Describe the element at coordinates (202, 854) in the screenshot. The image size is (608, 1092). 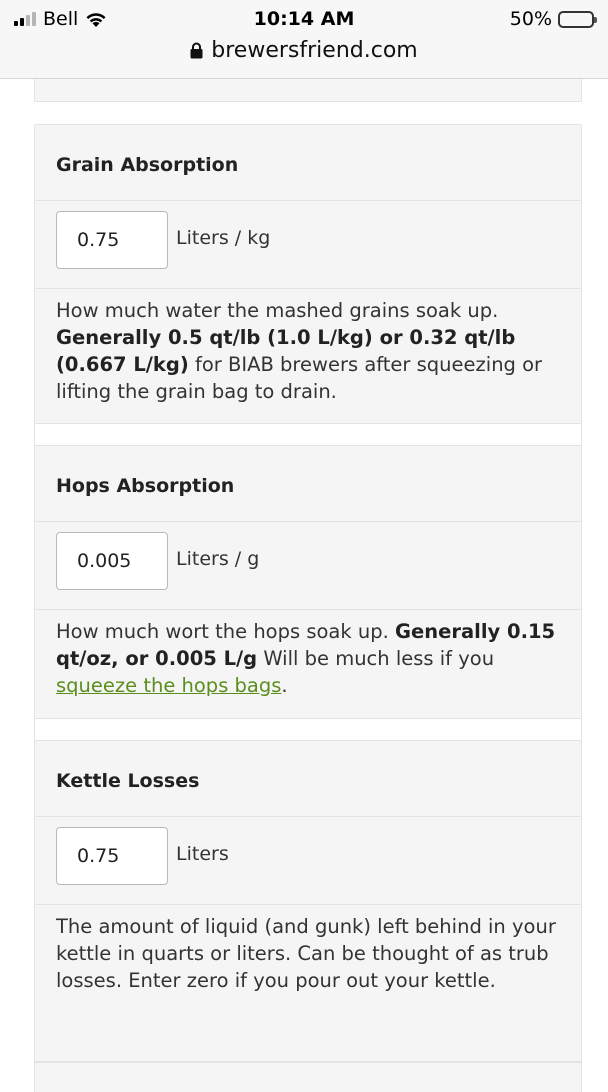
I see `kettle-losses-unit: Liters` at that location.